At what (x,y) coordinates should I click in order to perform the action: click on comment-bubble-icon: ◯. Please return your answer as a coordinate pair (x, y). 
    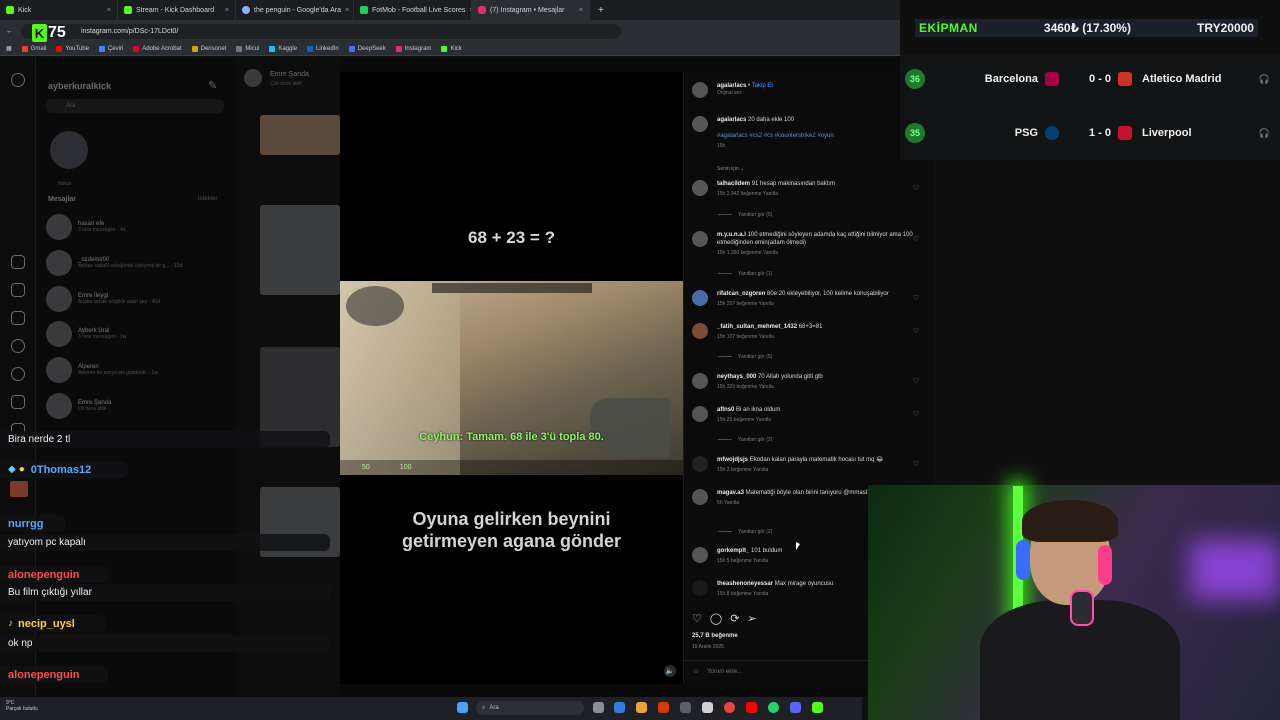
    Looking at the image, I should click on (716, 619).